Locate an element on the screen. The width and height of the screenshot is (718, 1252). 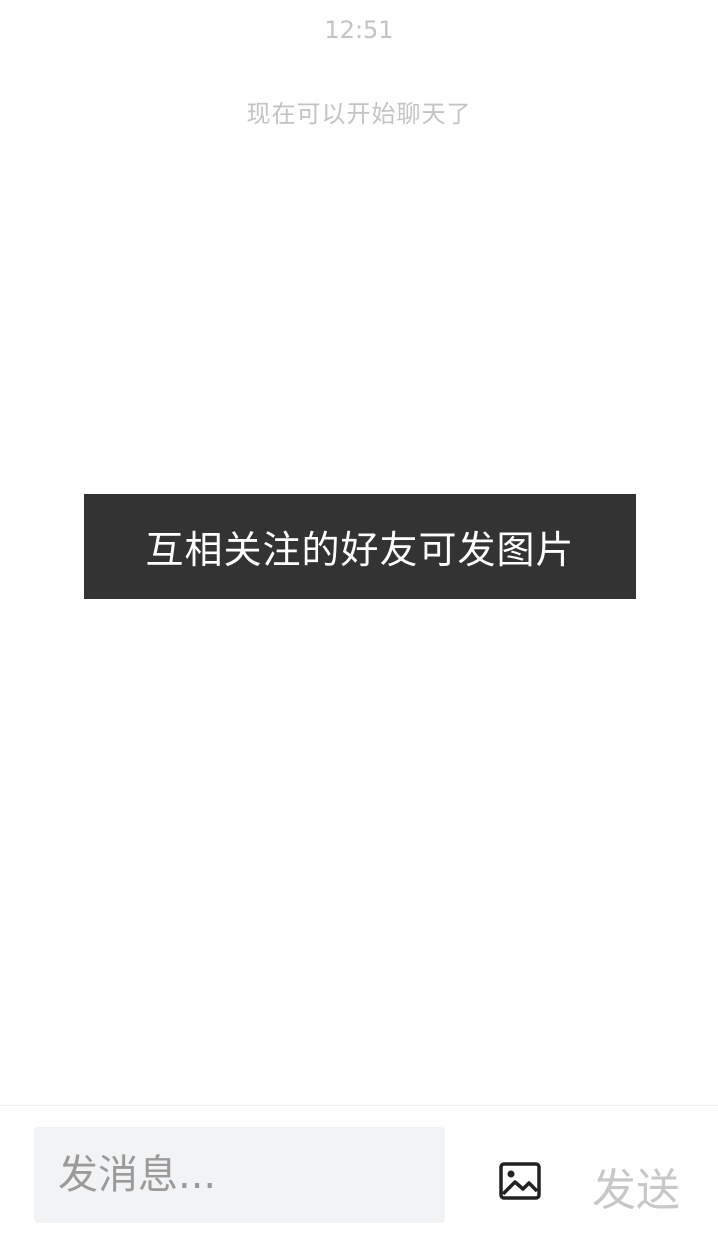
message-input is located at coordinates (239, 1175).